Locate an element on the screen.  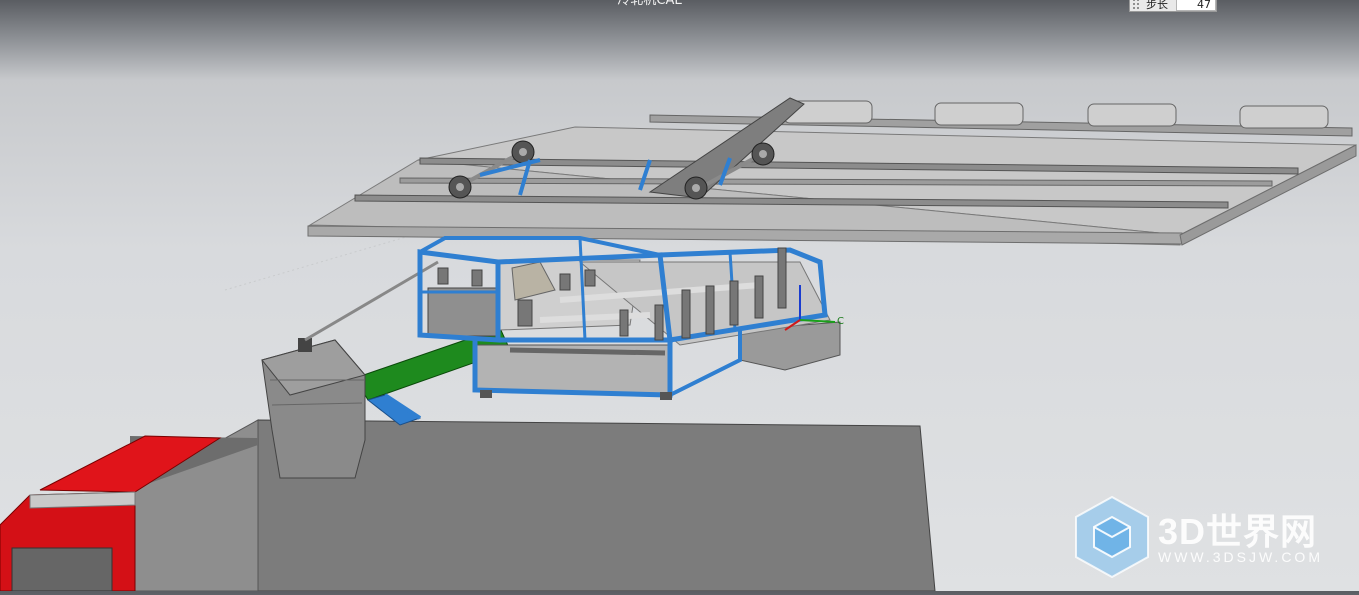
watermark-url: WWW.3DSJW.COM is located at coordinates (1240, 557).